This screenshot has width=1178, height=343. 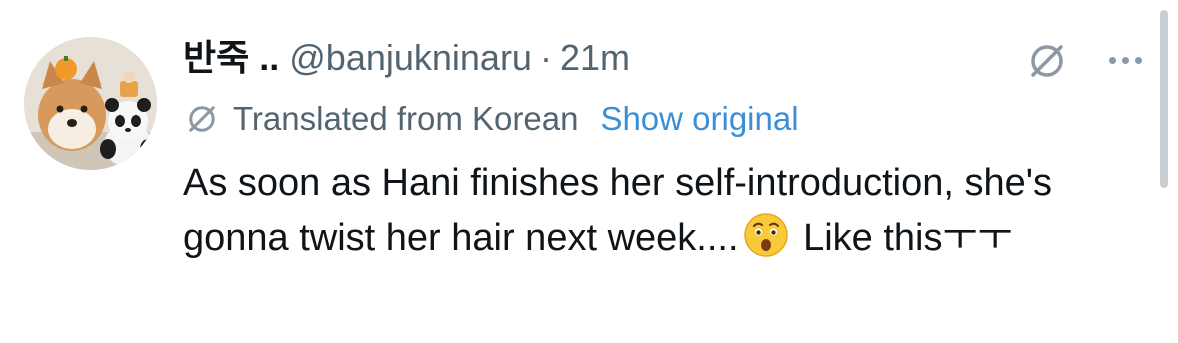 I want to click on translation-notice: Translated from Korean Show original, so click(x=491, y=119).